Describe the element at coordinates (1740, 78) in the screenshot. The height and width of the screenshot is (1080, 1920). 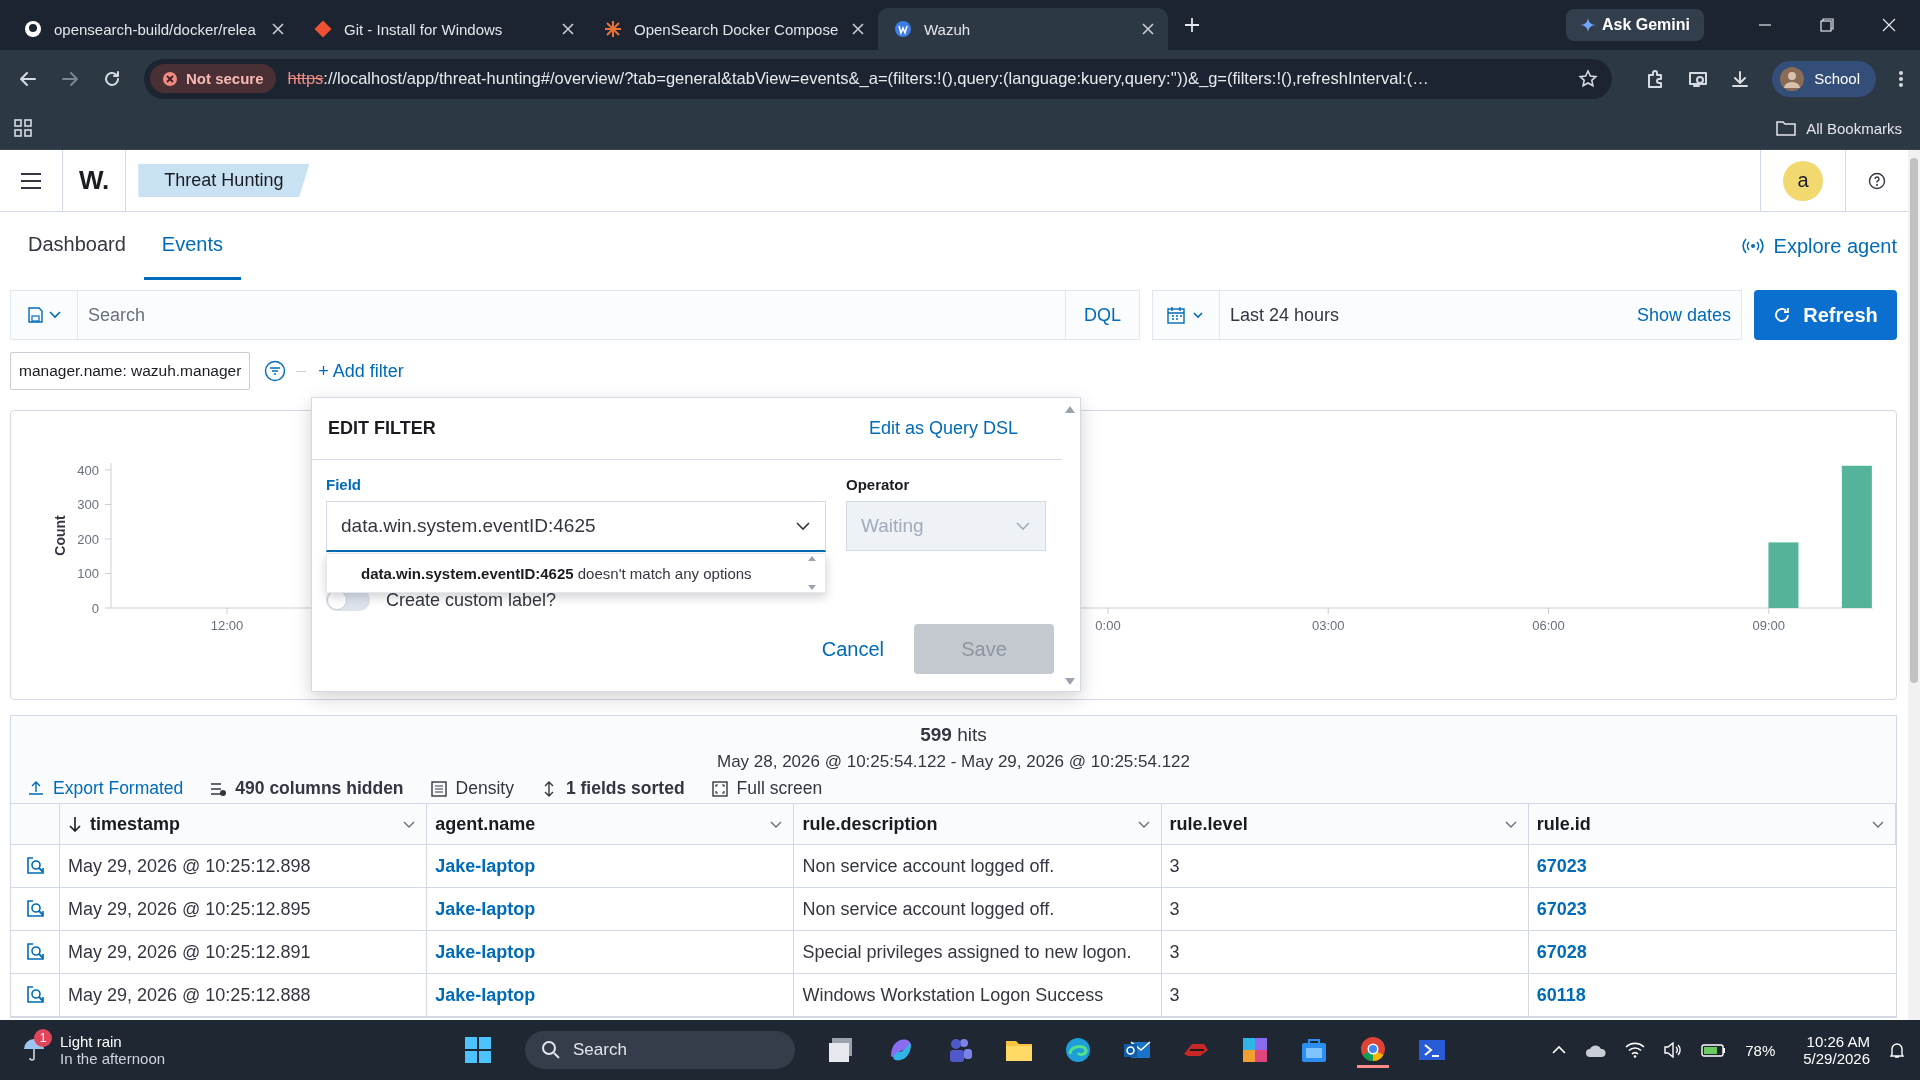
I see `download-icon` at that location.